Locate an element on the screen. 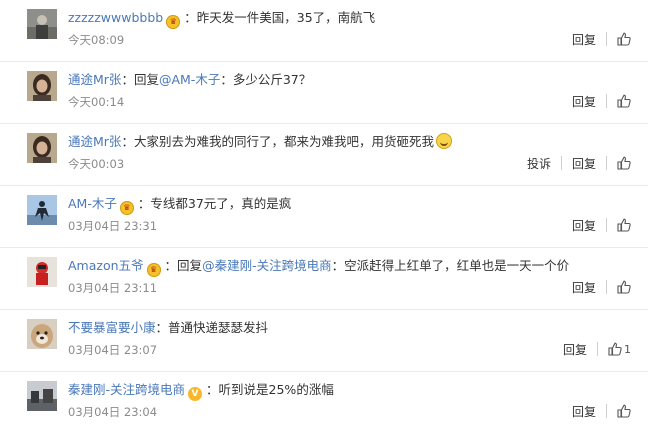 This screenshot has width=648, height=443. comment-content: 不要暴富要小康：普通快递瑟瑟发抖 is located at coordinates (168, 327).